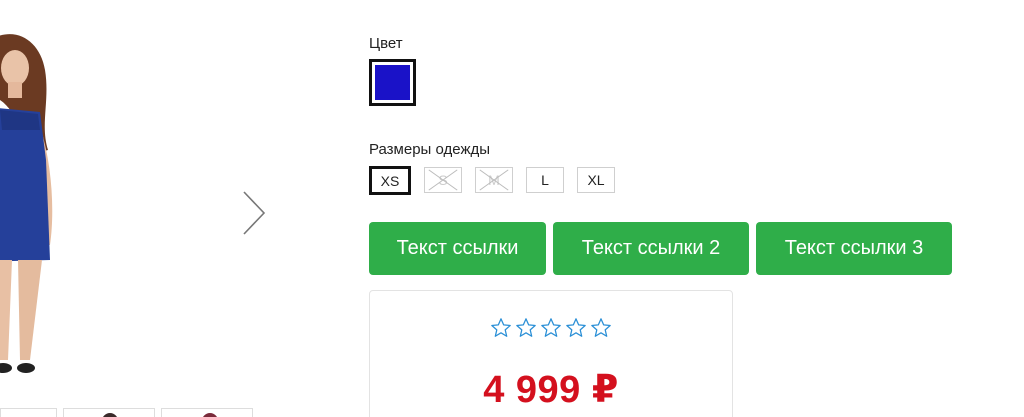  I want to click on product-price: 4 999 ₽, so click(551, 390).